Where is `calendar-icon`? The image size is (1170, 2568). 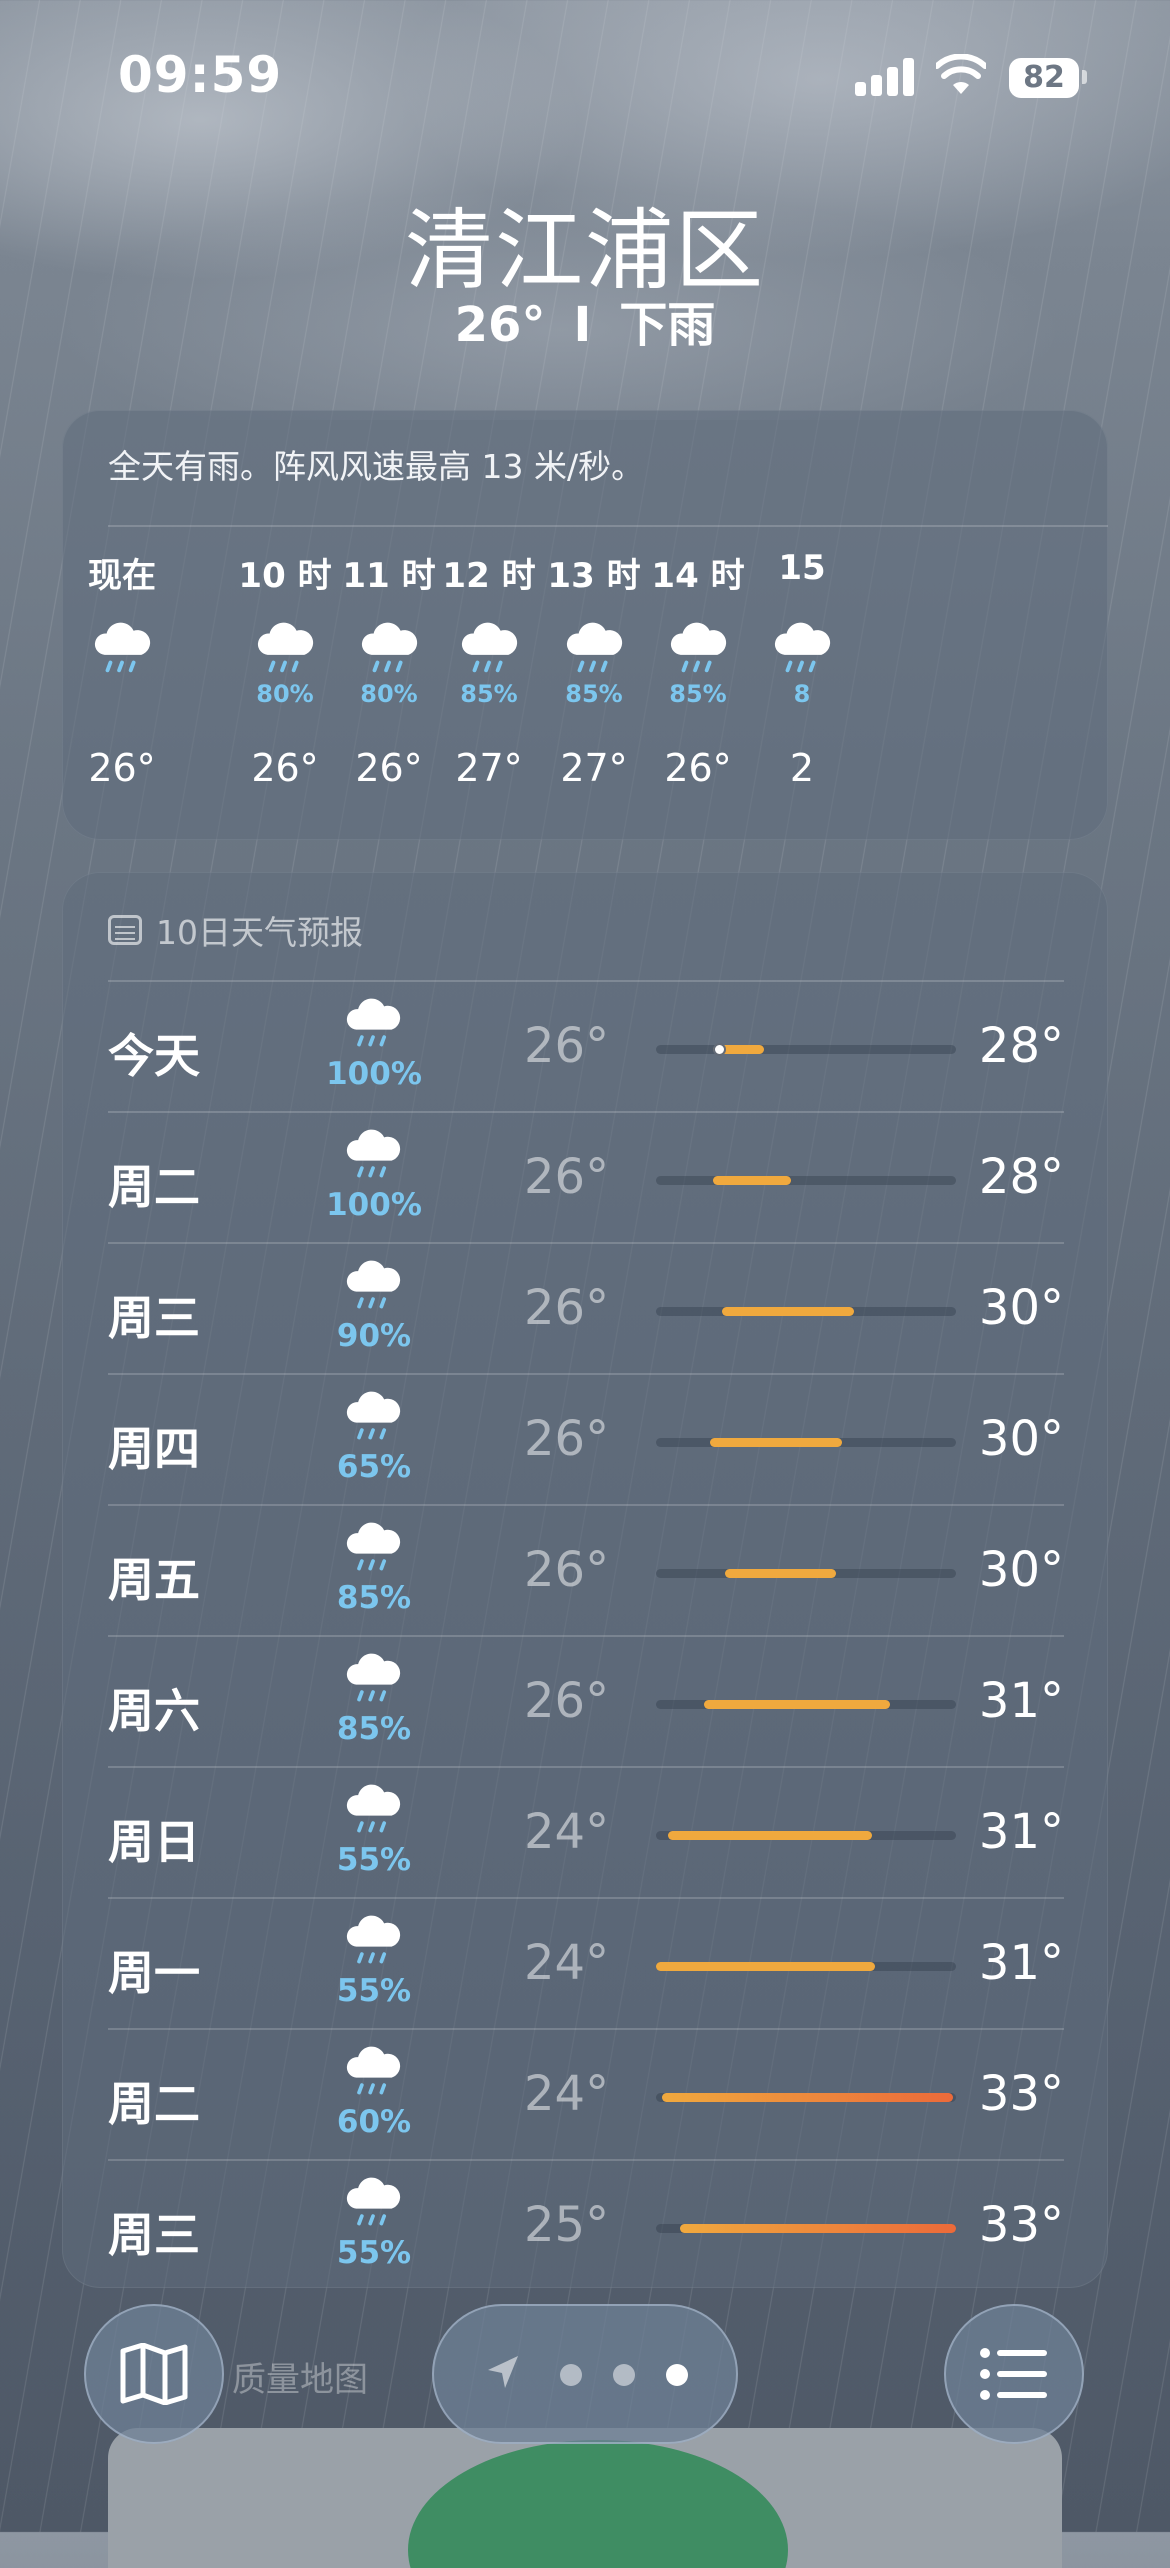 calendar-icon is located at coordinates (125, 930).